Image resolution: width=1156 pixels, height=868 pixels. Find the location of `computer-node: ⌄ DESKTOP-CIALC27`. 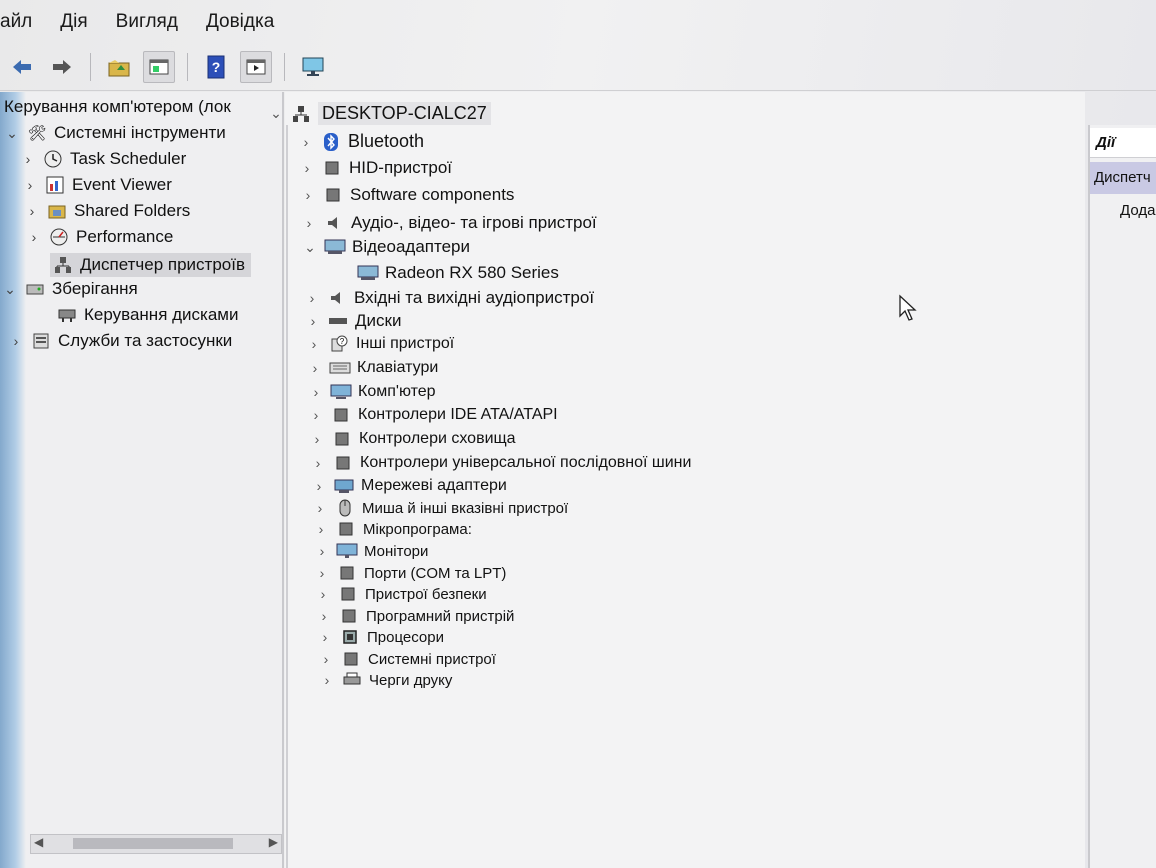

computer-node: ⌄ DESKTOP-CIALC27 is located at coordinates (379, 113).